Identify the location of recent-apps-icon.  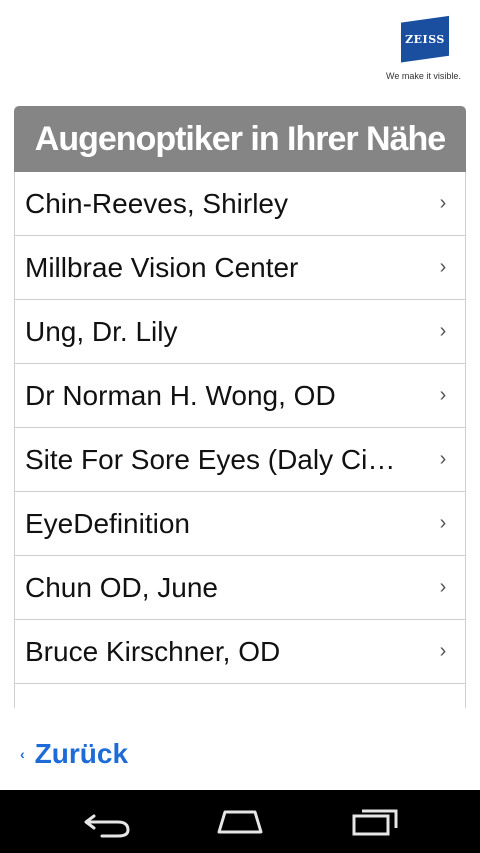
(375, 822).